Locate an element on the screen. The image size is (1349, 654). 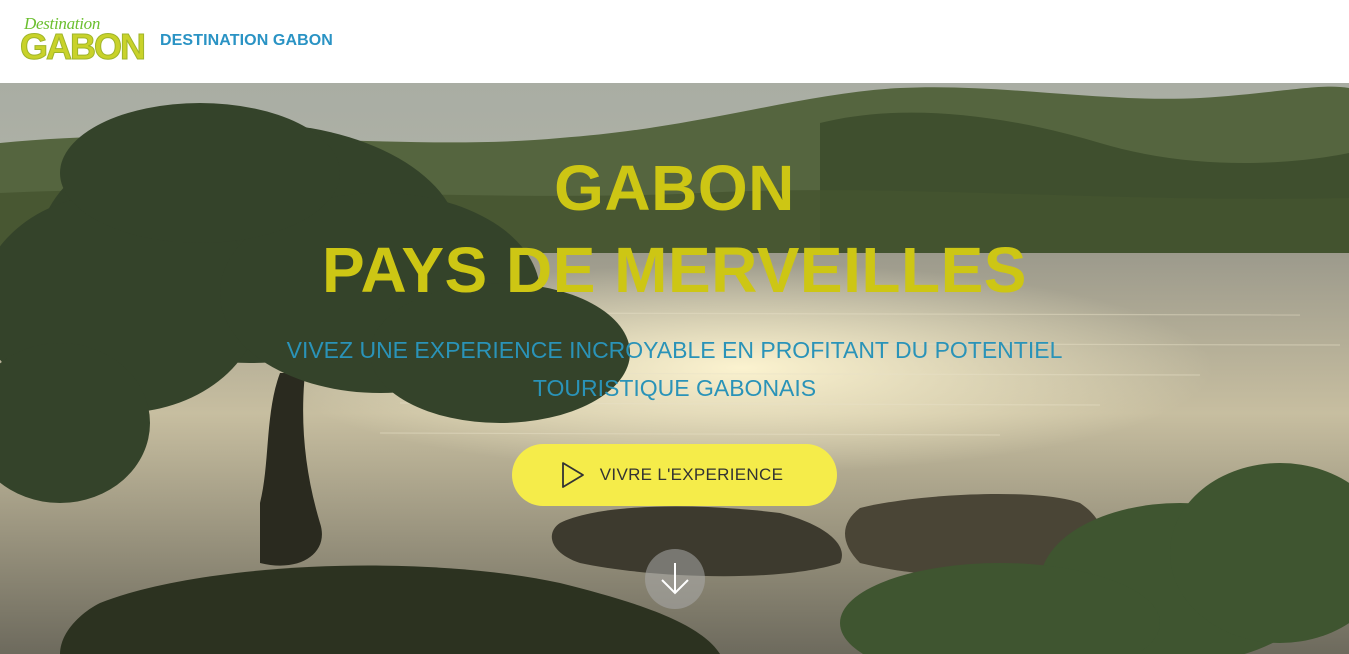
scroll-down-button is located at coordinates (675, 579).